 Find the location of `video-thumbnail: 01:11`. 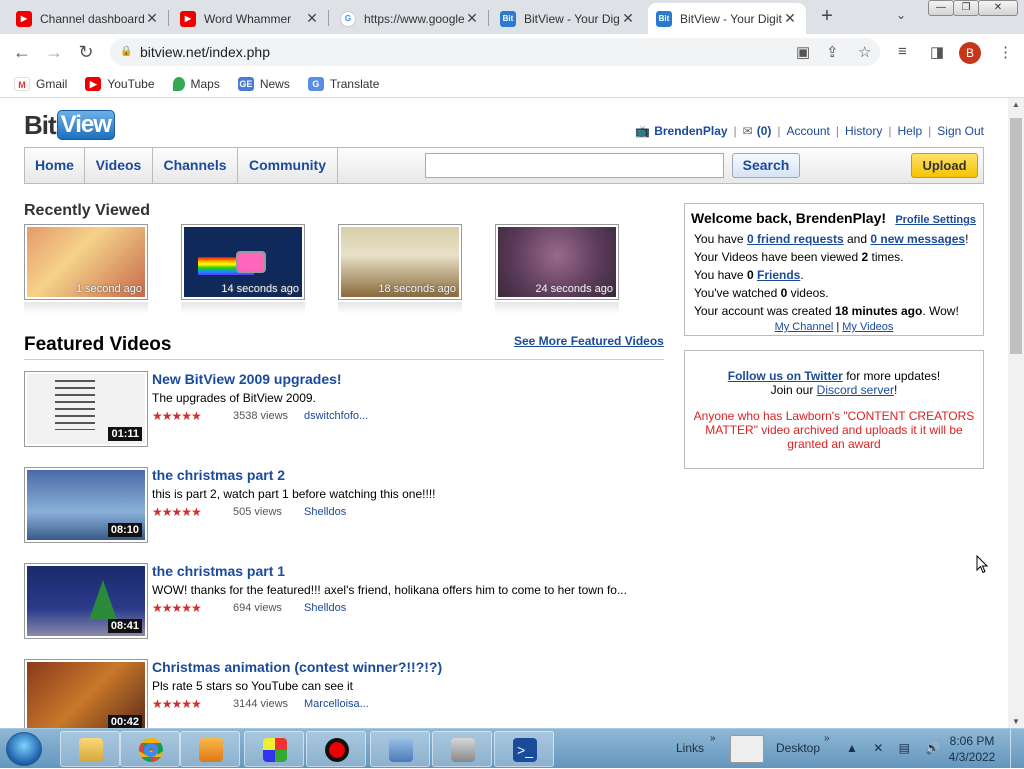

video-thumbnail: 01:11 is located at coordinates (86, 409).